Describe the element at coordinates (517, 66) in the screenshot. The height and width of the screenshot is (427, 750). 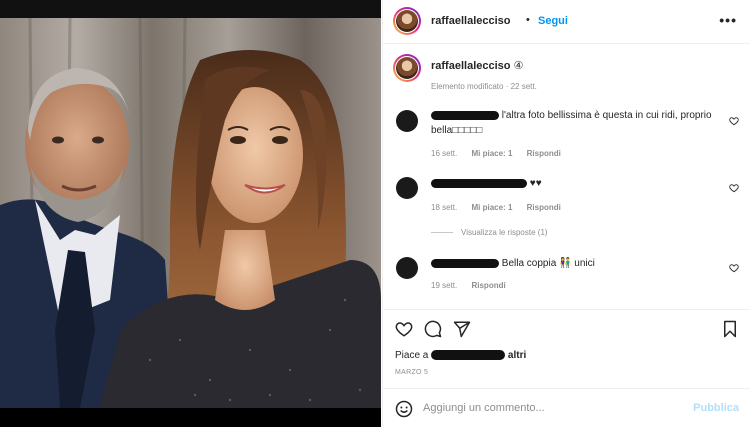
I see `caption-text: ④` at that location.